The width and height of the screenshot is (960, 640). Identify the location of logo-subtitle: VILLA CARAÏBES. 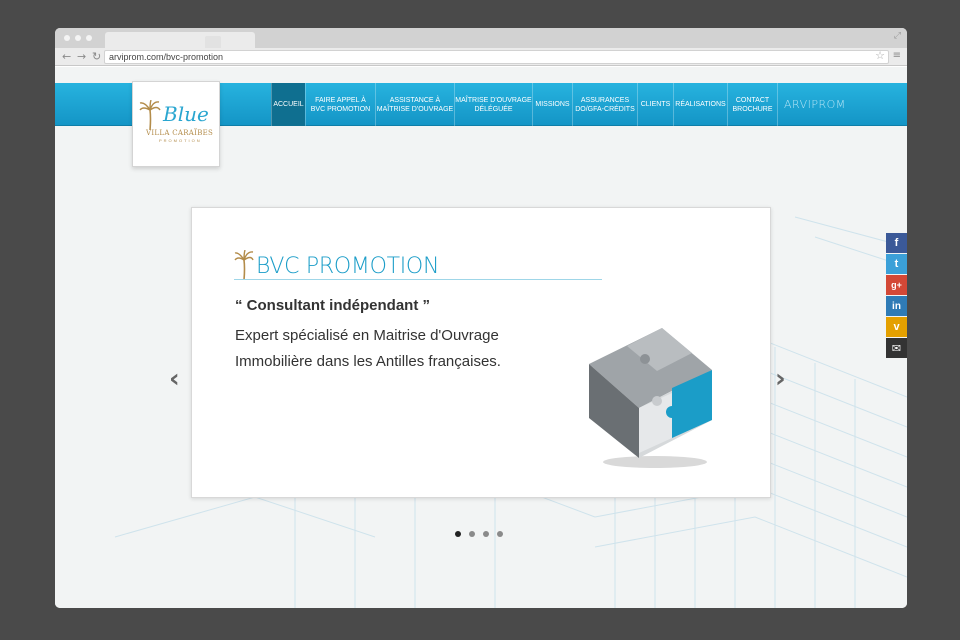
(180, 133).